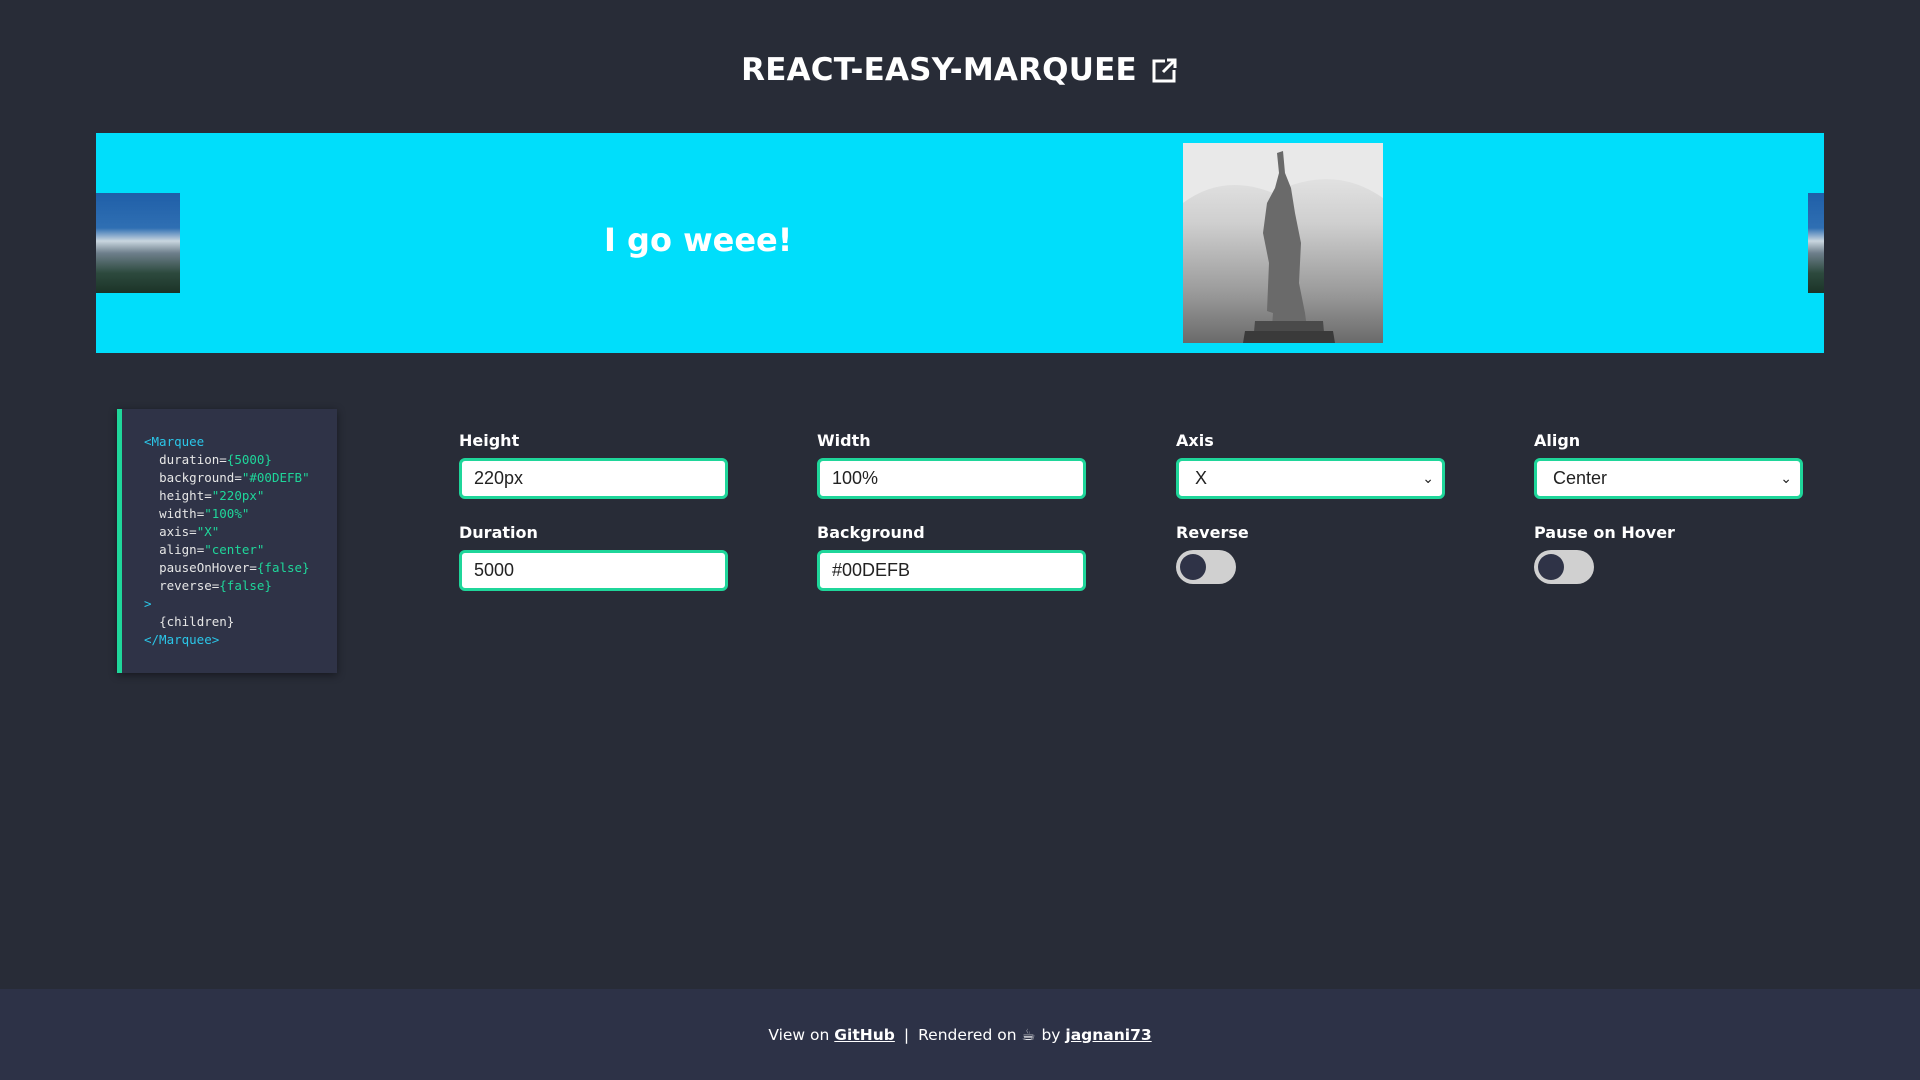 This screenshot has width=1920, height=1080. Describe the element at coordinates (864, 1035) in the screenshot. I see `github-link: GitHub` at that location.